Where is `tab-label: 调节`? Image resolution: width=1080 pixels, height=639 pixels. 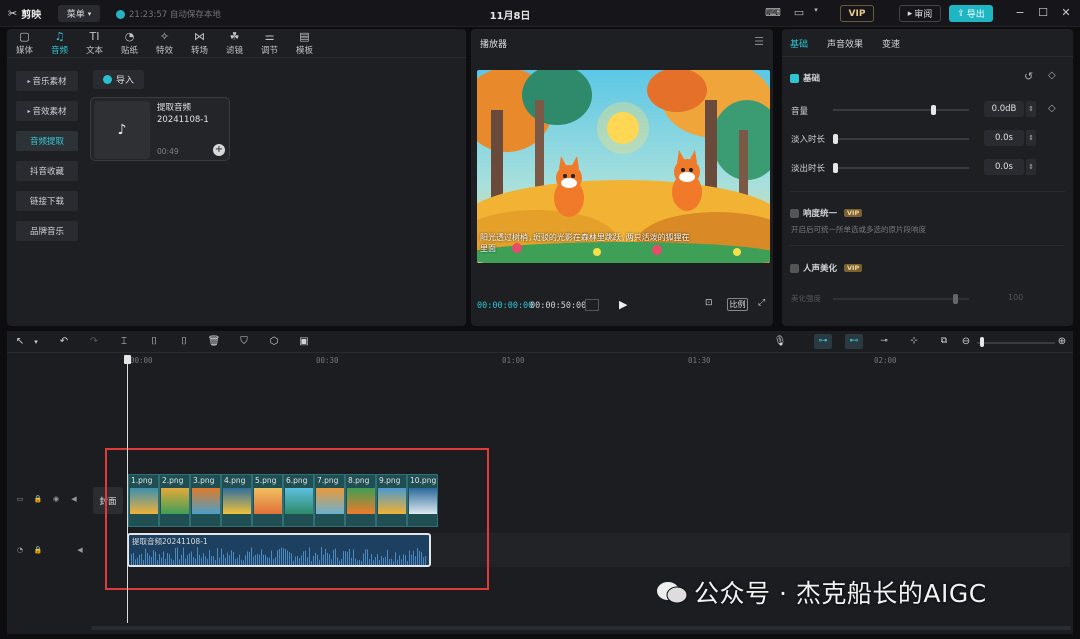 tab-label: 调节 is located at coordinates (269, 51).